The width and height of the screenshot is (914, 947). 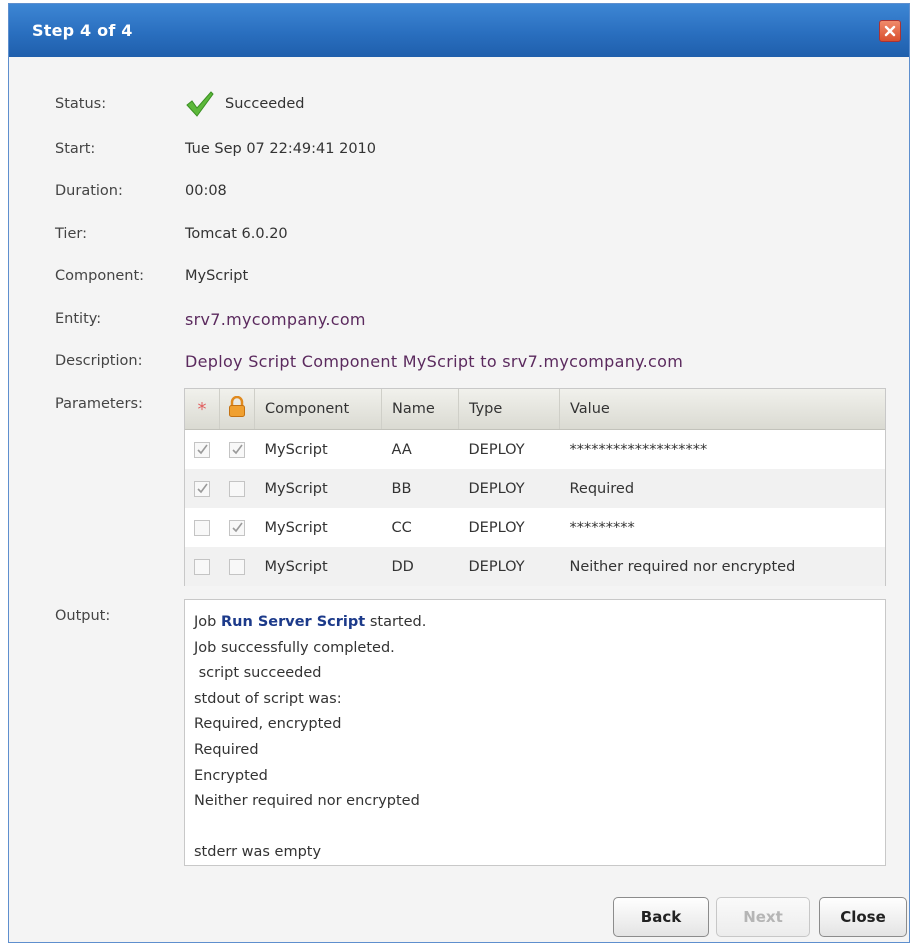 I want to click on table-row: MyScript BB DEPLOY Required, so click(x=535, y=488).